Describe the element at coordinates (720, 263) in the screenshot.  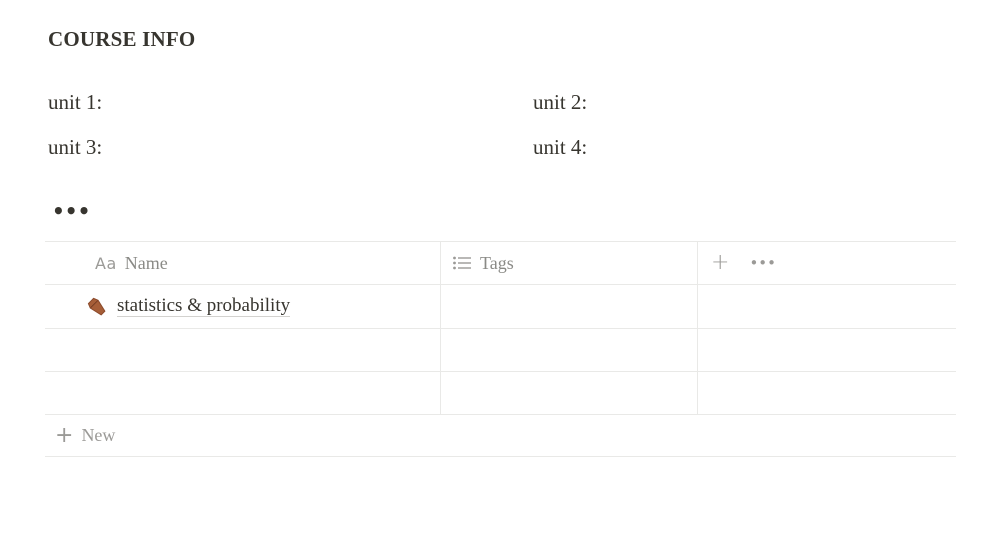
I see `add-property-icon: +` at that location.